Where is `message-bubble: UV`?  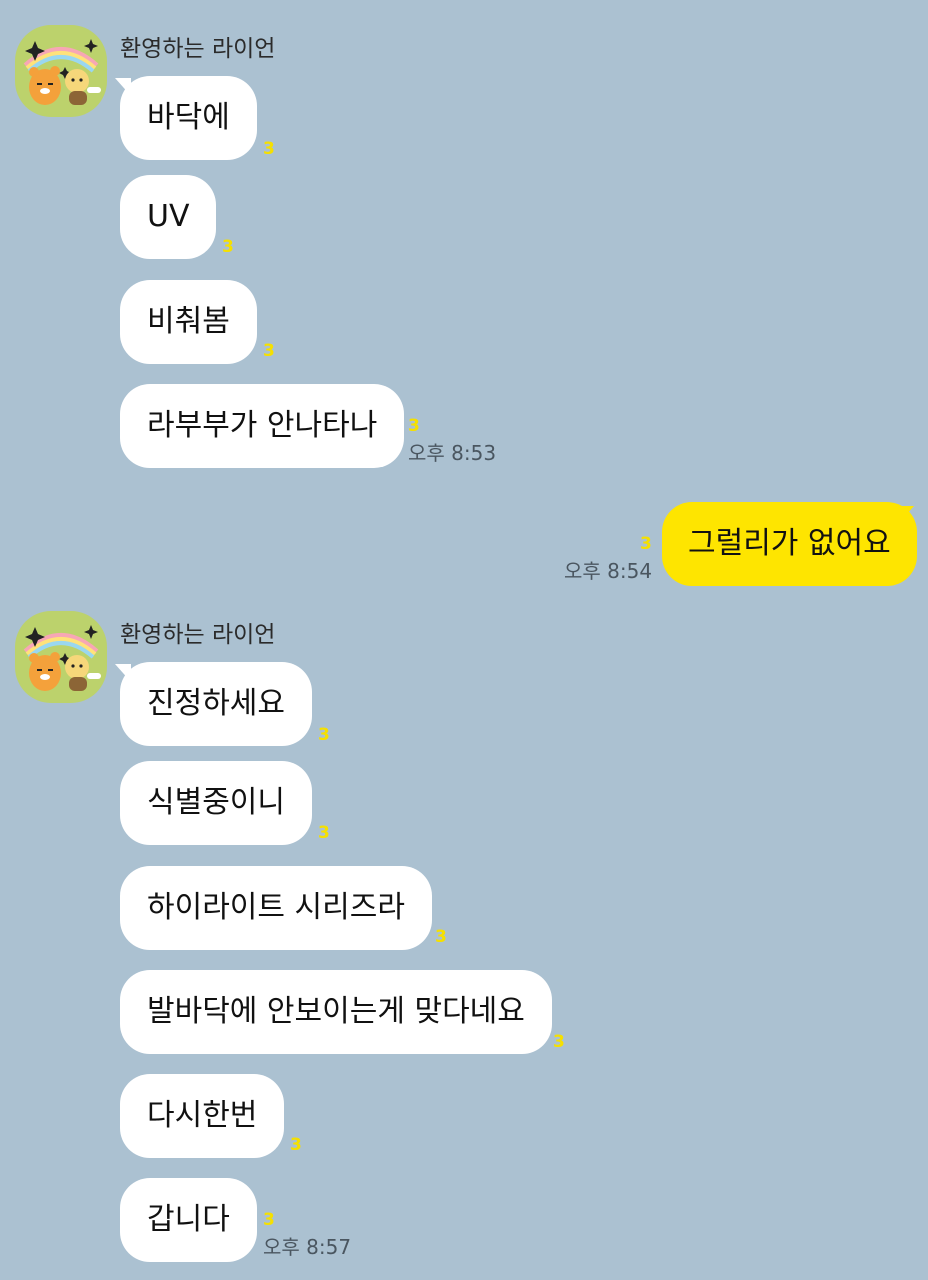 message-bubble: UV is located at coordinates (168, 217).